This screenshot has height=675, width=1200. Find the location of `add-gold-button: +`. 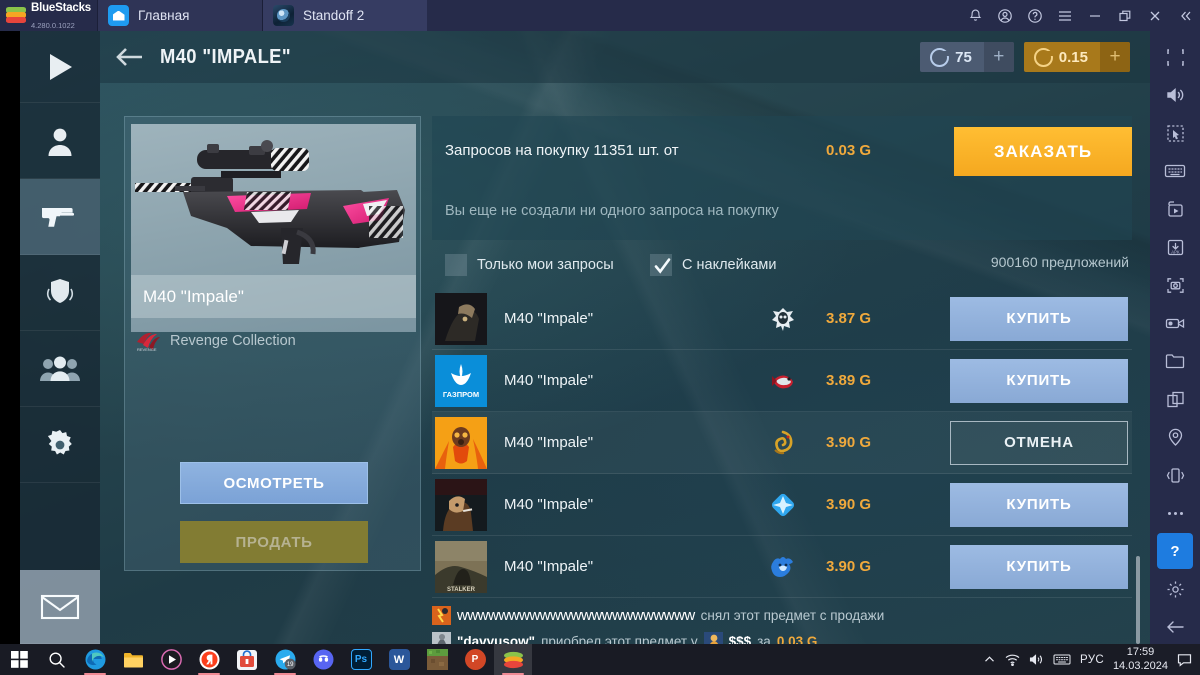

add-gold-button: + is located at coordinates (1115, 57).